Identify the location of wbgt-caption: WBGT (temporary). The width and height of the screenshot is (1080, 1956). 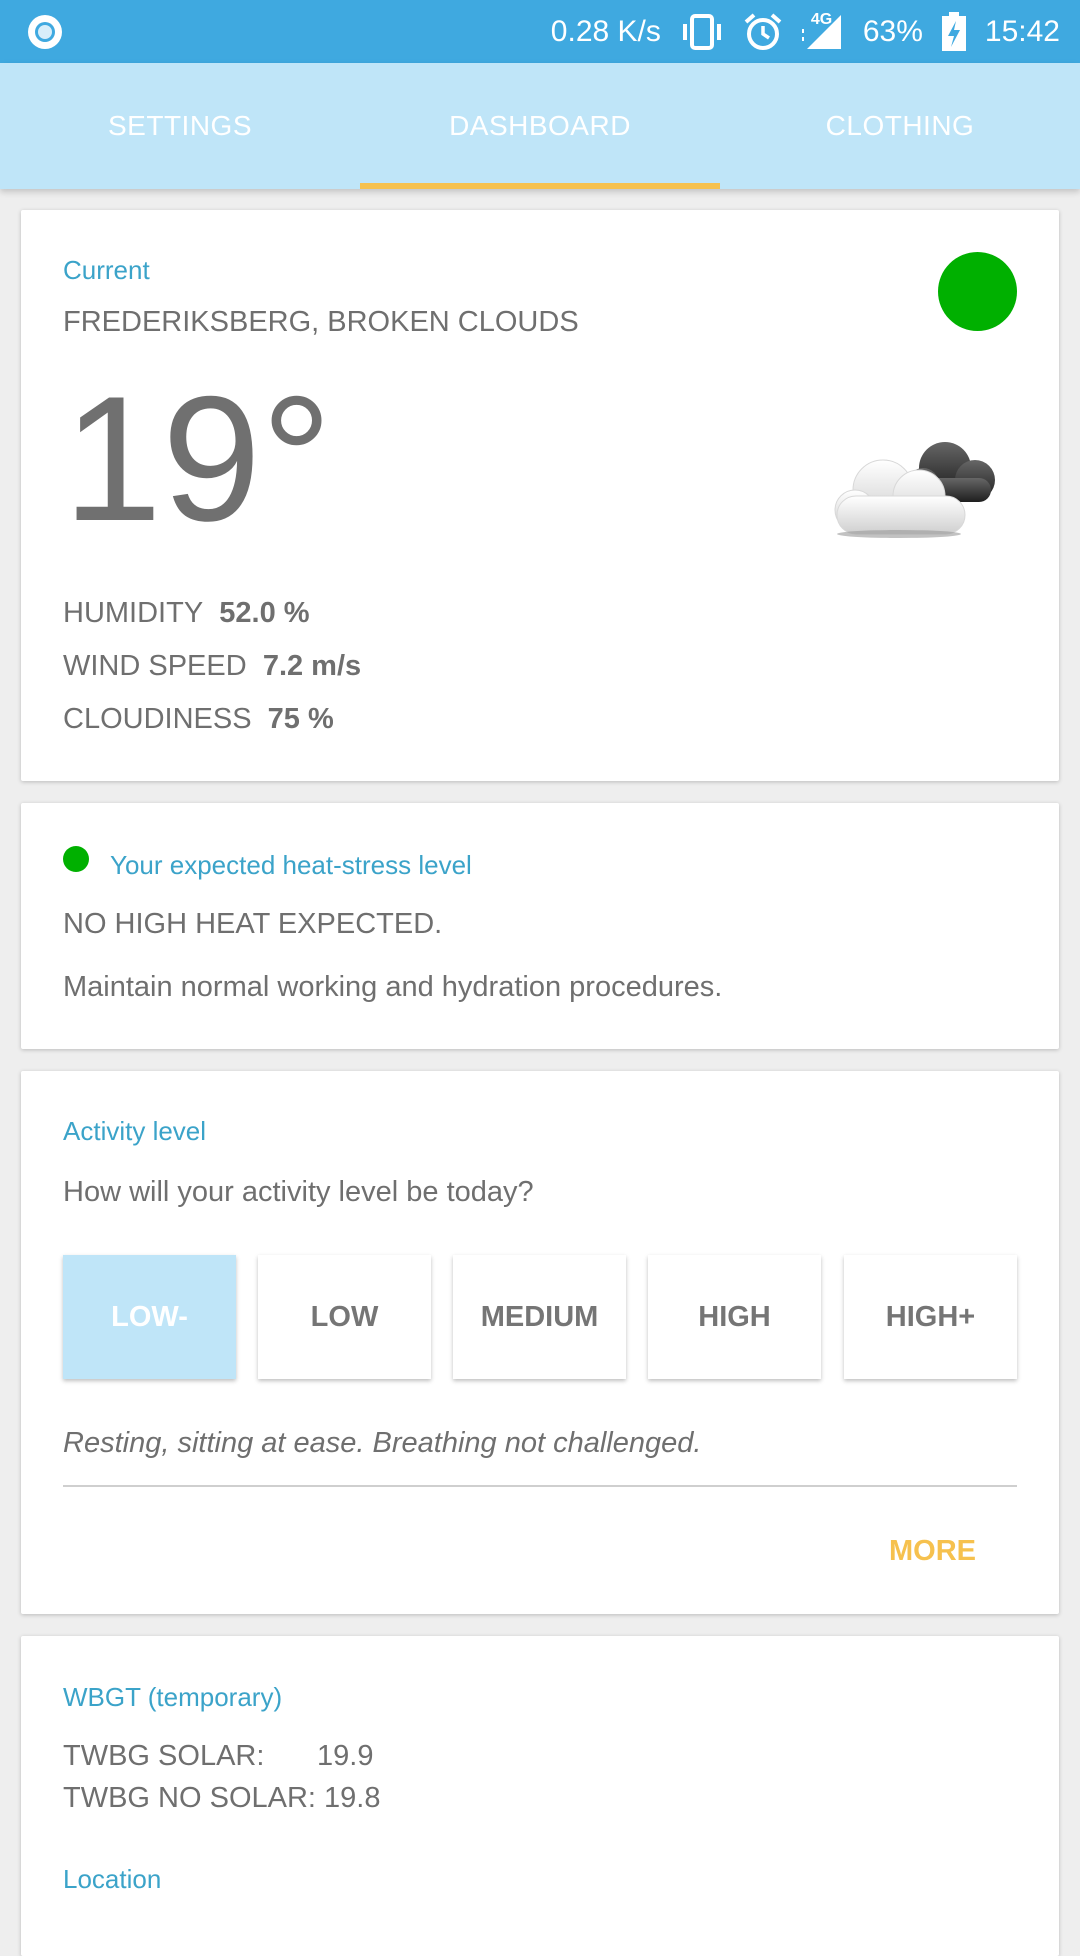
(173, 1697).